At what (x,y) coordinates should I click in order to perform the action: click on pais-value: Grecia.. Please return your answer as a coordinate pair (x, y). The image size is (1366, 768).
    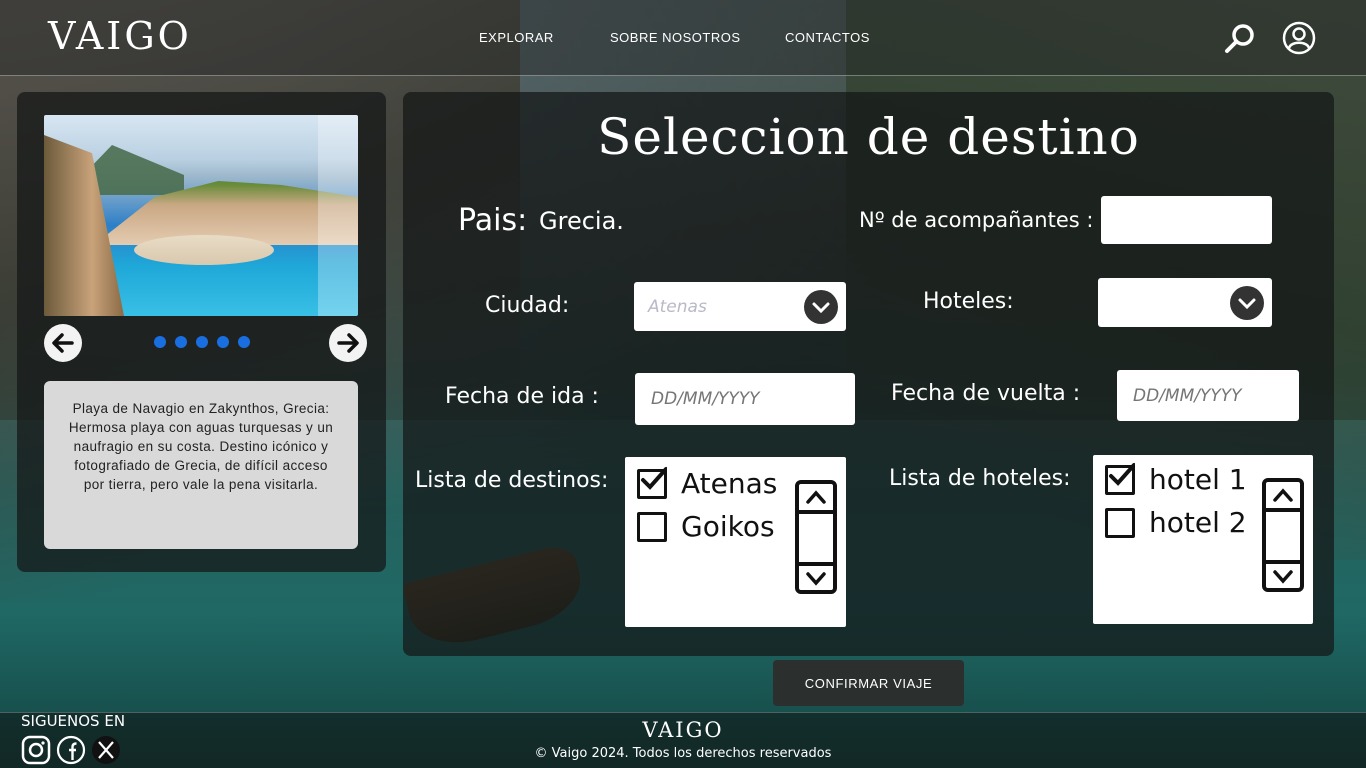
    Looking at the image, I should click on (581, 221).